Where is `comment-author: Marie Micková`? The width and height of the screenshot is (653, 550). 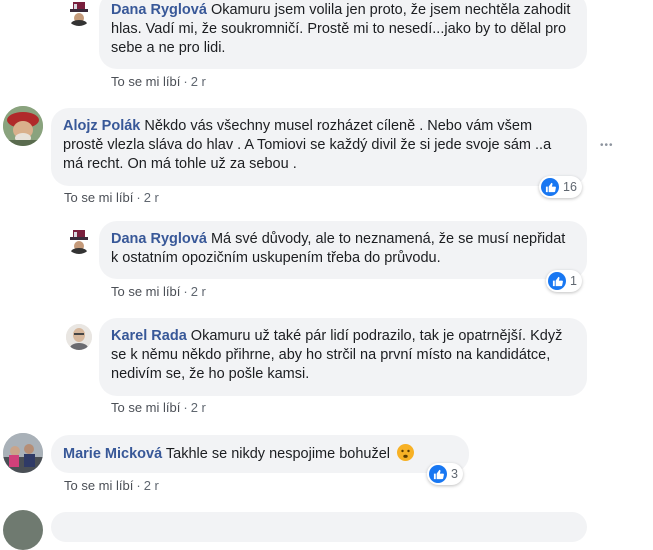
comment-author: Marie Micková is located at coordinates (112, 454).